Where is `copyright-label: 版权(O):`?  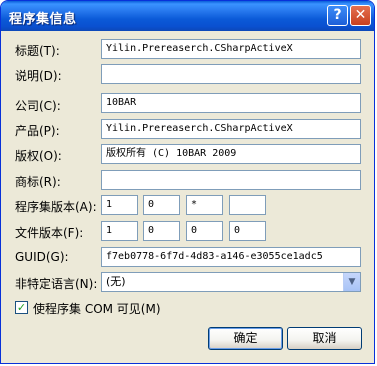 copyright-label: 版权(O): is located at coordinates (38, 156).